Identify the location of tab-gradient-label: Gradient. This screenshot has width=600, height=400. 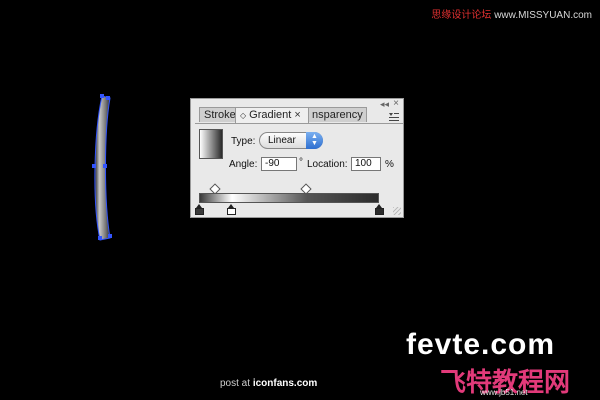
(270, 115).